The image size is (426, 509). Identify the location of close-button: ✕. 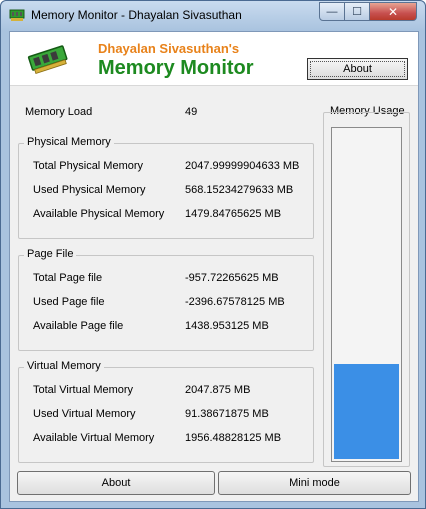
(393, 11).